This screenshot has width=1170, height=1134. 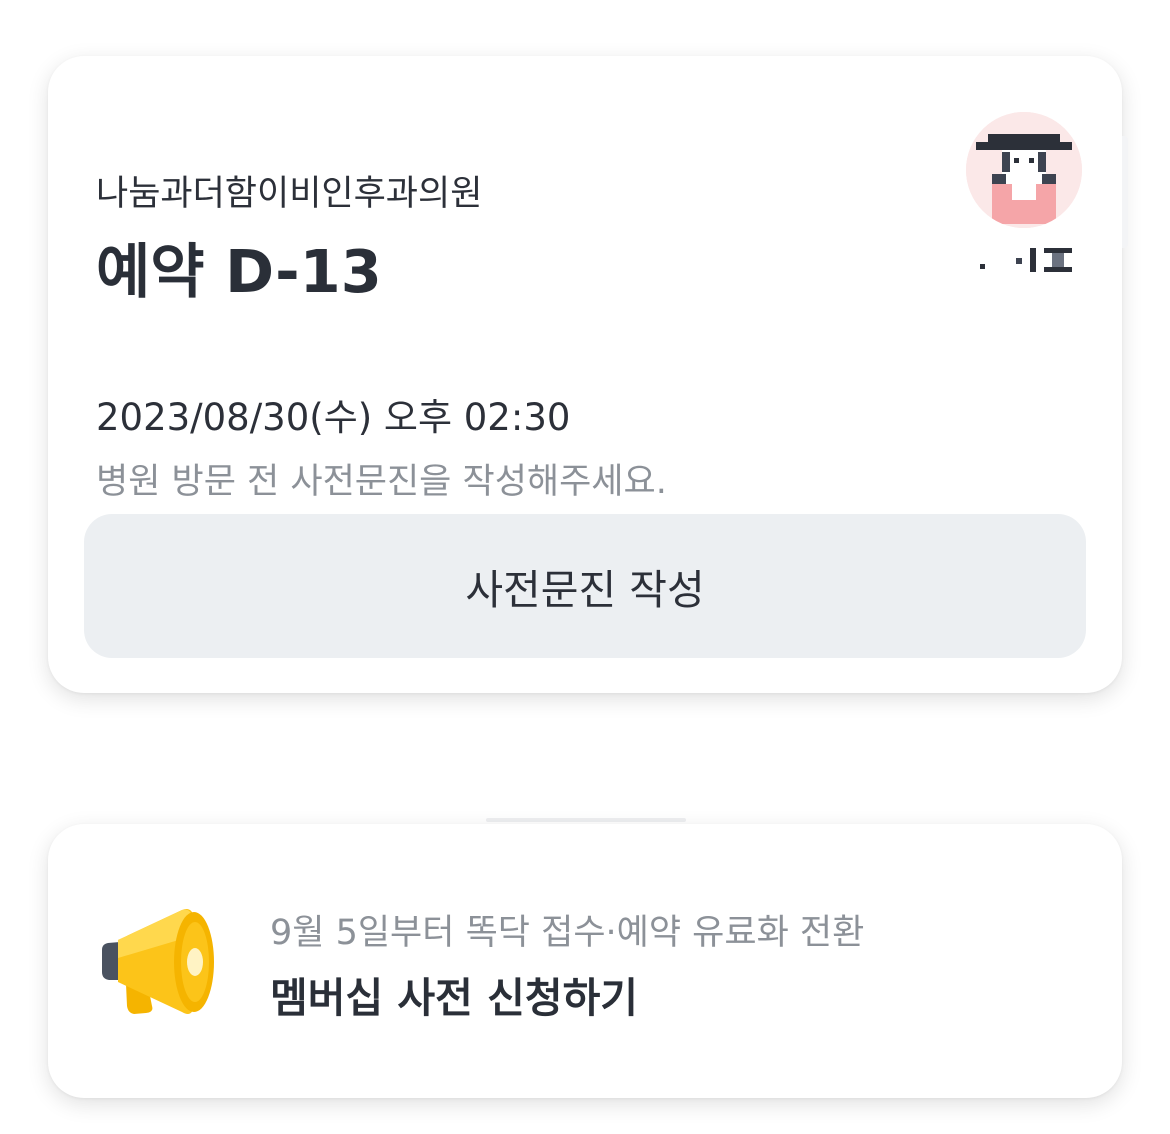 What do you see at coordinates (454, 998) in the screenshot?
I see `membership-title: 멤버십 사전 신청하기` at bounding box center [454, 998].